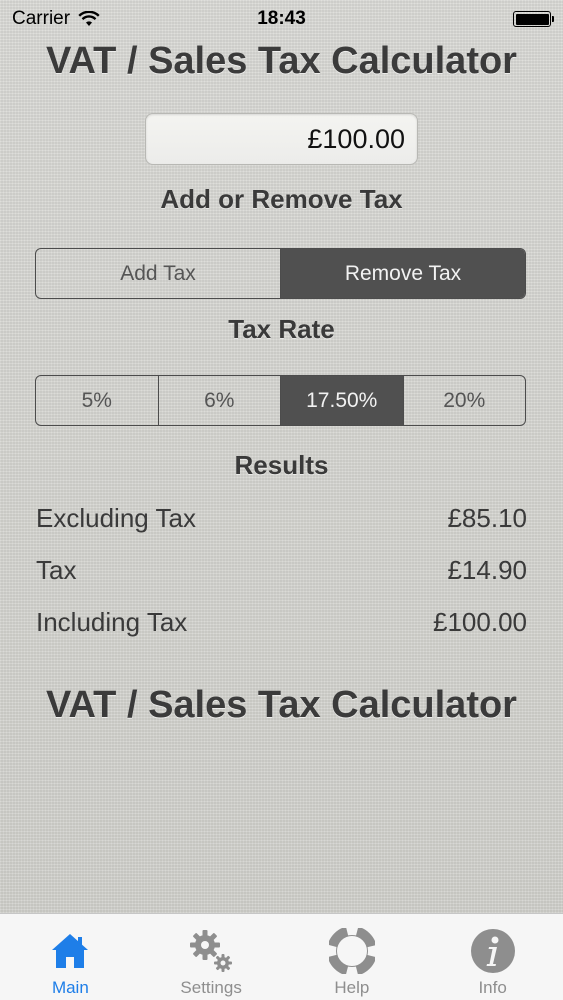 This screenshot has height=1000, width=563. I want to click on status-time: 18:43, so click(281, 18).